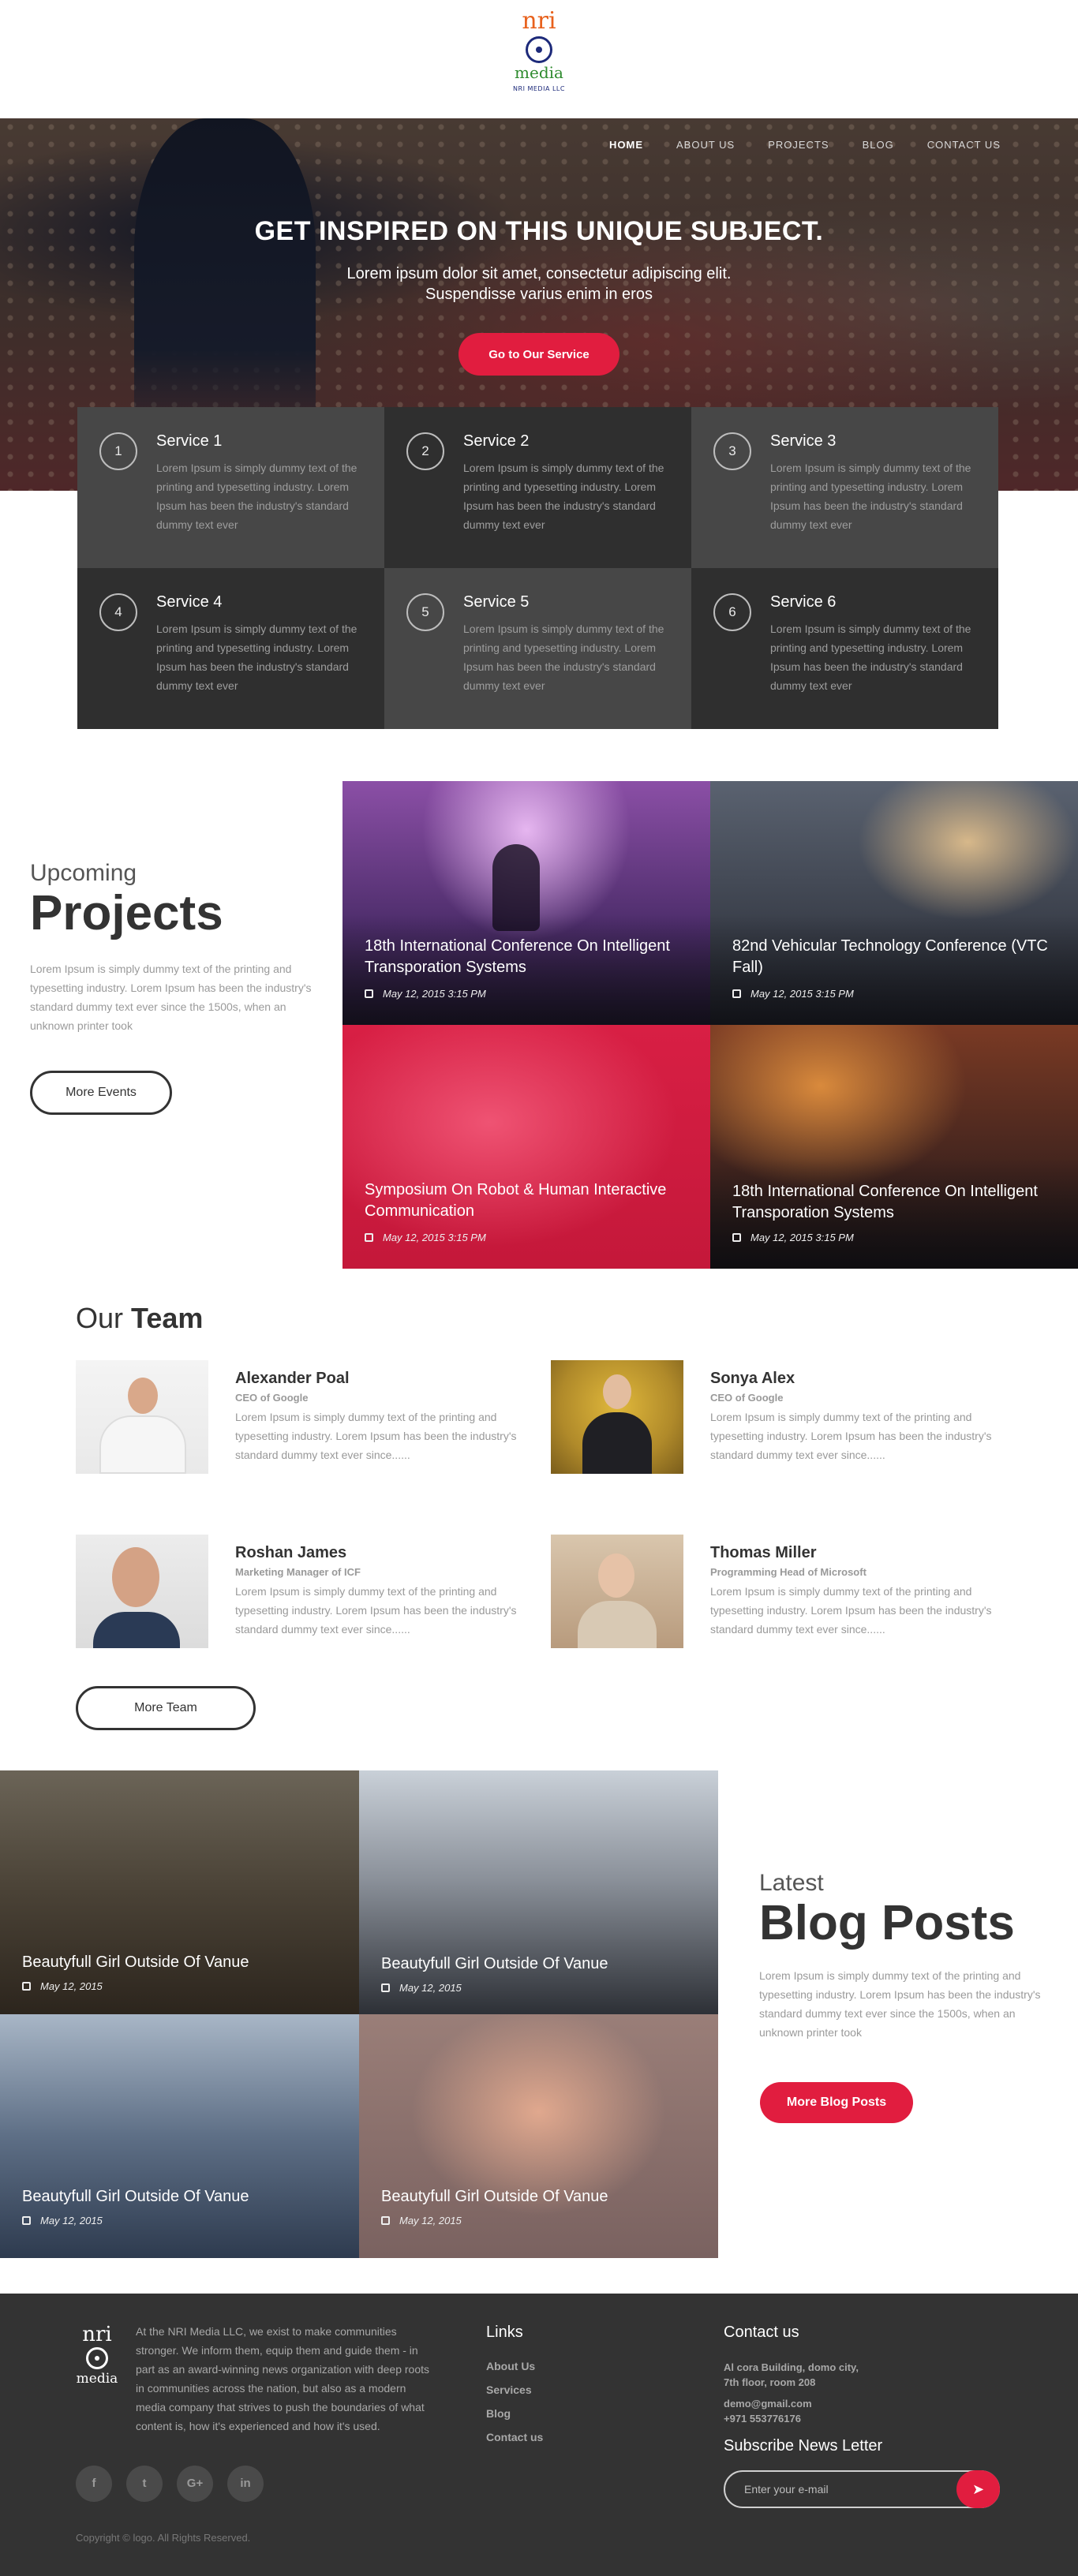 This screenshot has width=1078, height=2576. I want to click on service-number: 3, so click(732, 451).